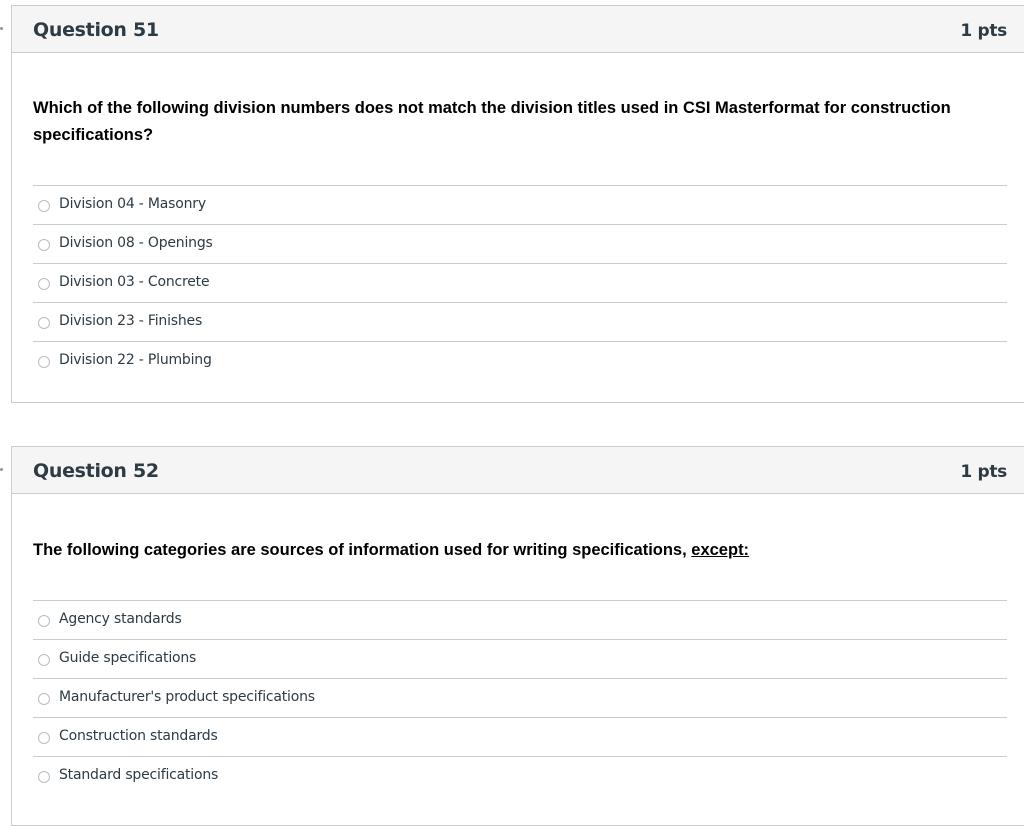 The height and width of the screenshot is (826, 1024). Describe the element at coordinates (132, 204) in the screenshot. I see `answer-label: Division 04 - Masonry` at that location.